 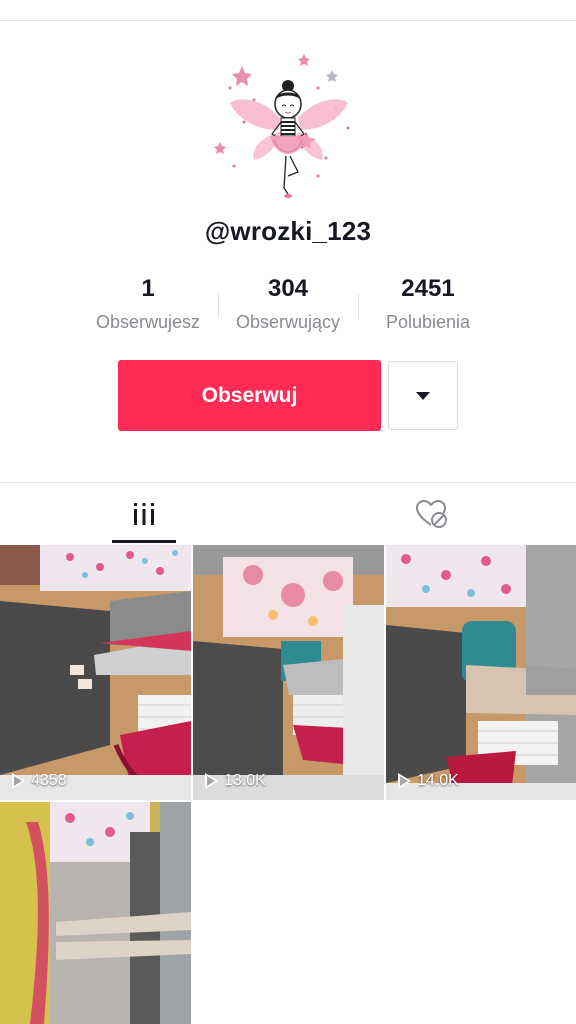 What do you see at coordinates (428, 288) in the screenshot?
I see `stat-likes-count: 2451` at bounding box center [428, 288].